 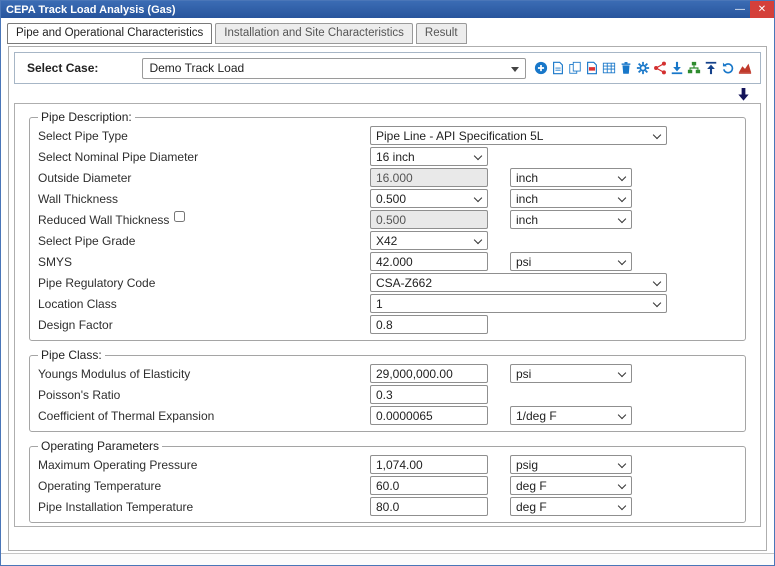 What do you see at coordinates (524, 261) in the screenshot?
I see `smys-unit-value: psi` at bounding box center [524, 261].